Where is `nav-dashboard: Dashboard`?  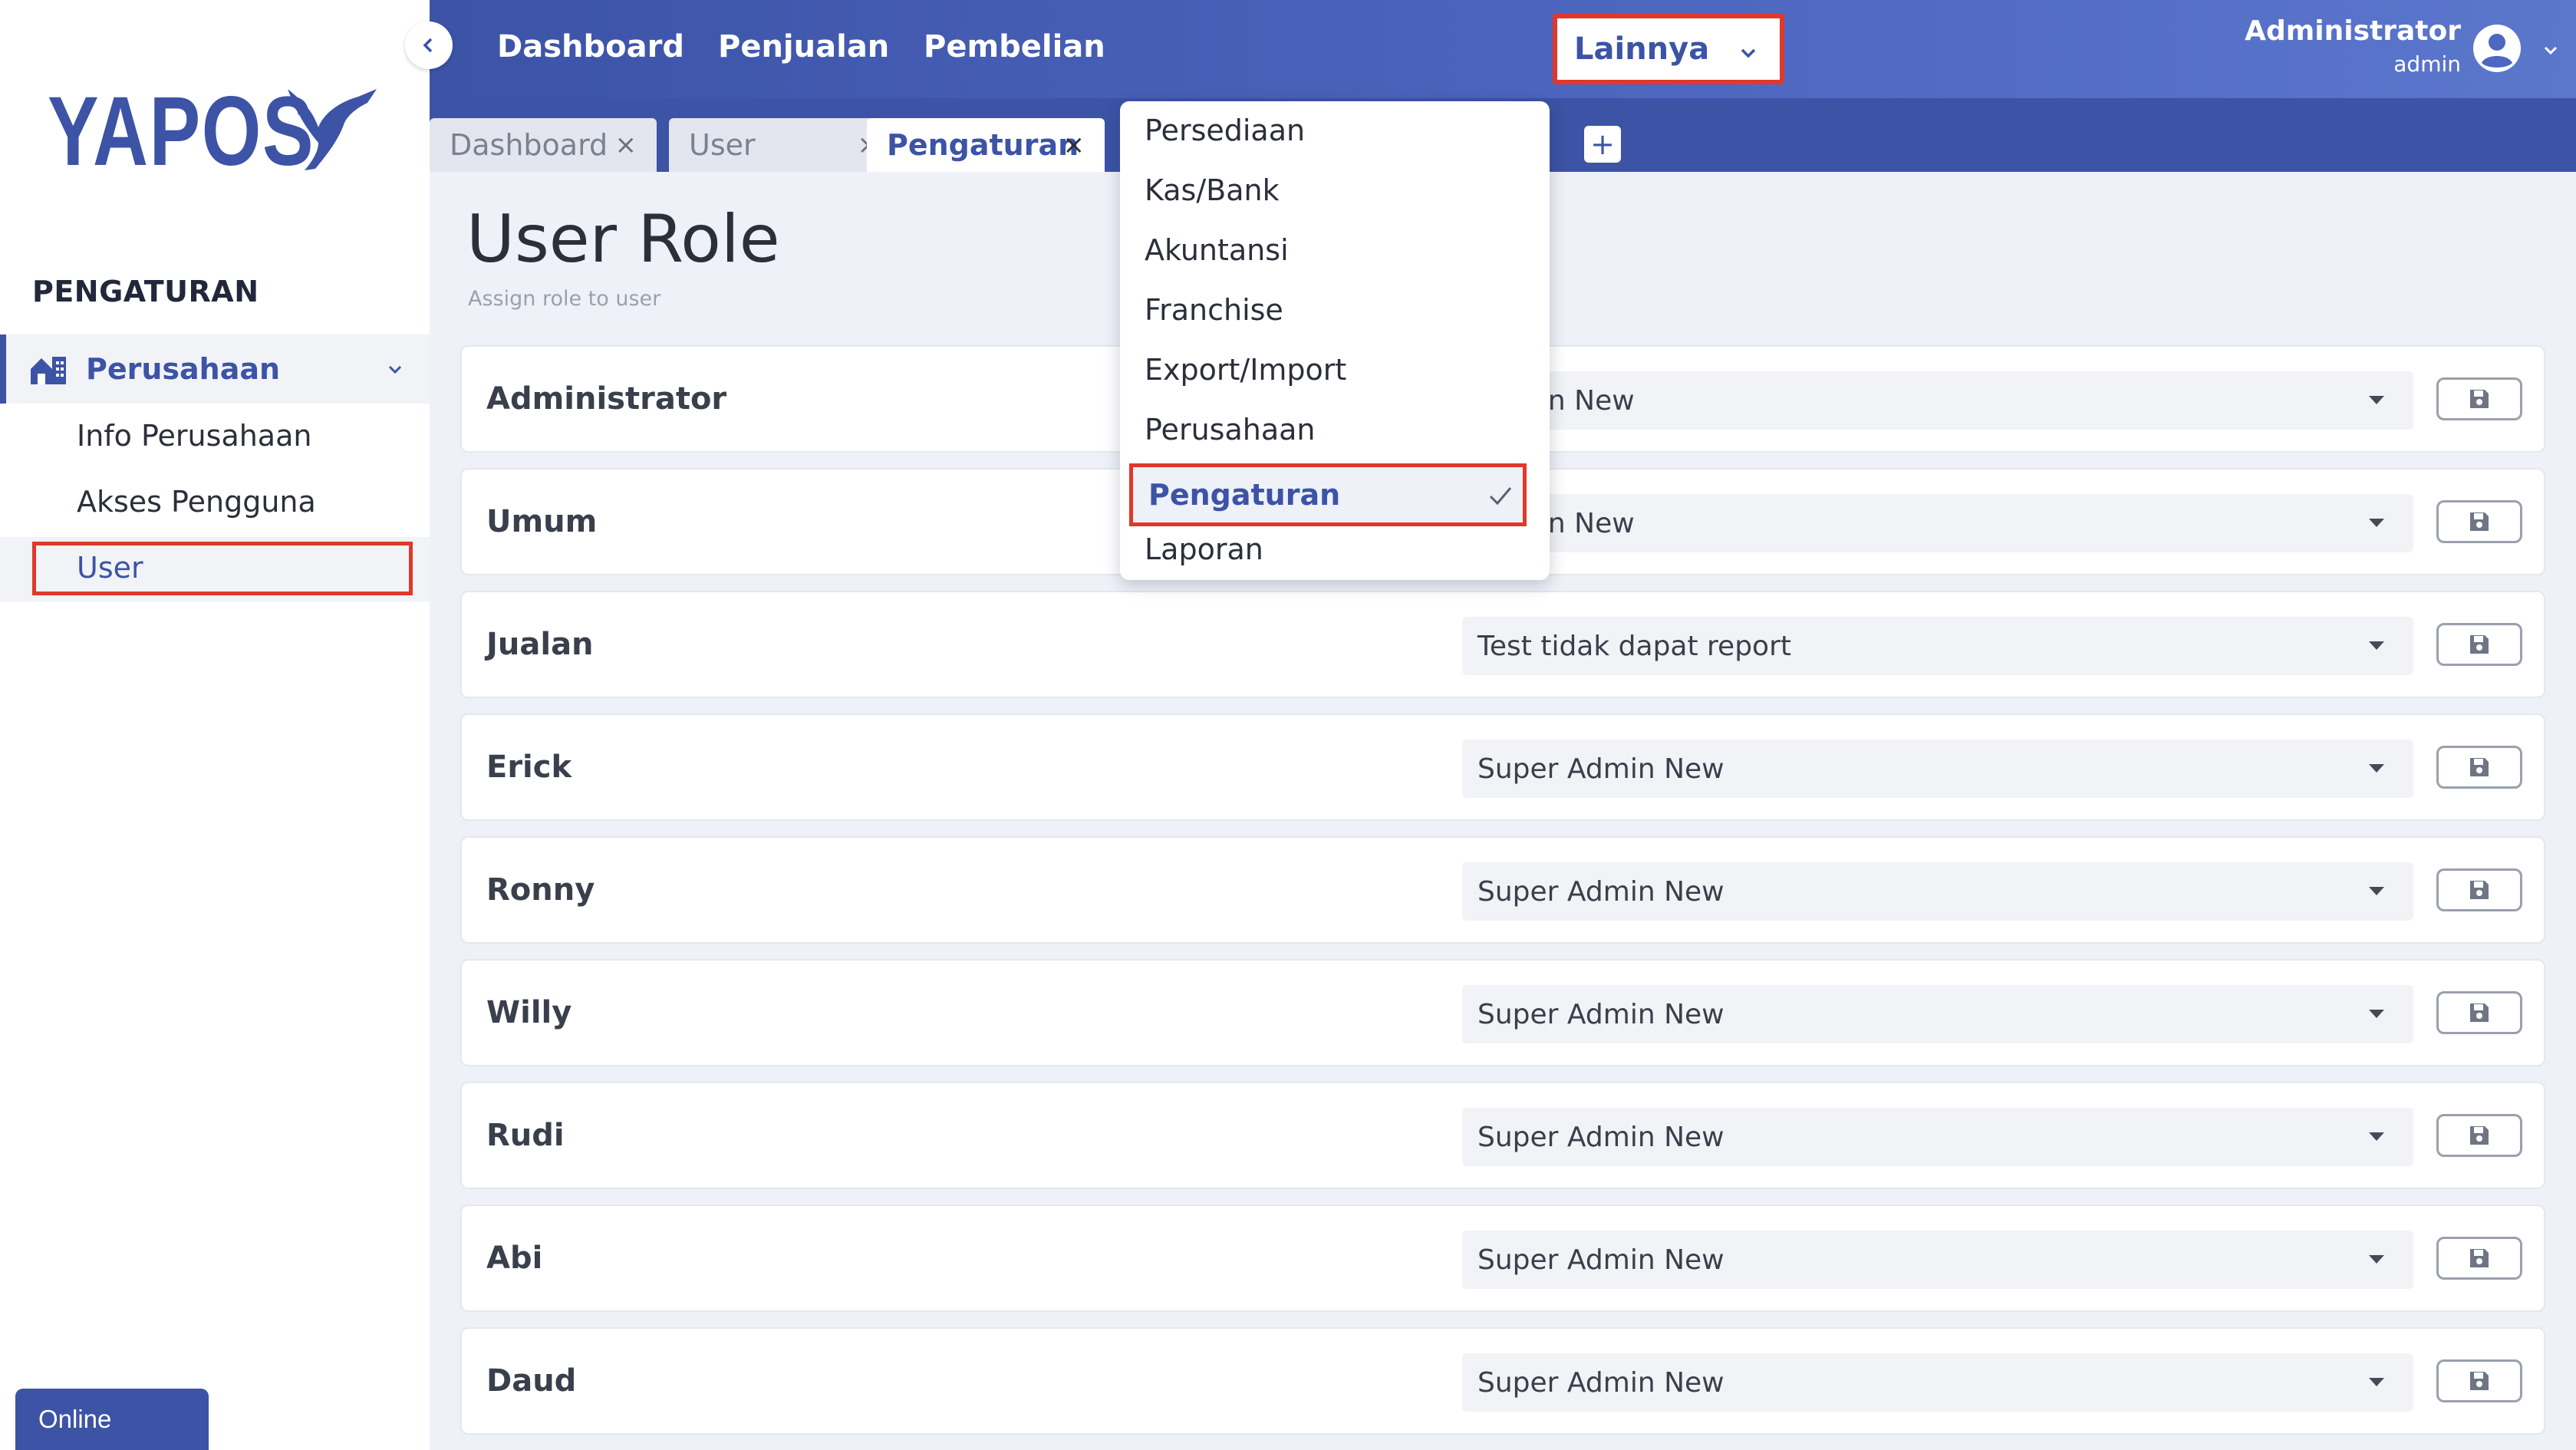 nav-dashboard: Dashboard is located at coordinates (590, 46).